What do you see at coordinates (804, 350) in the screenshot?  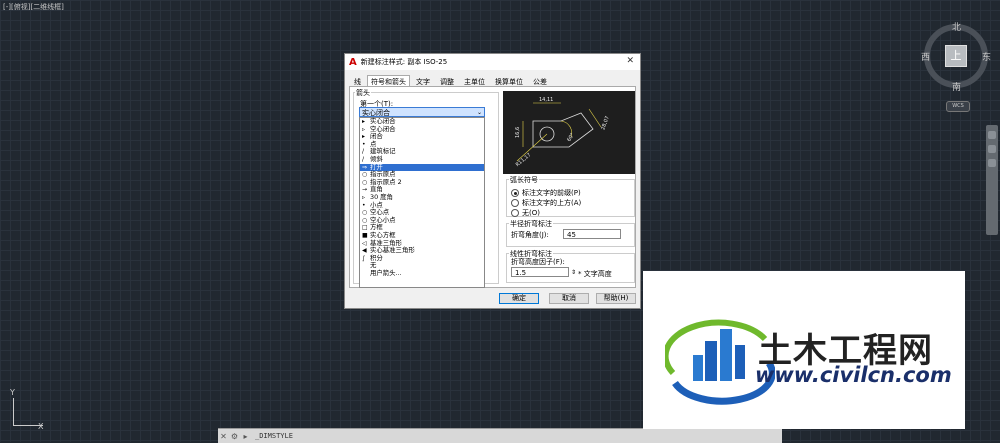 I see `civilcn-logo: 土木工程网 www.civilcn.com` at bounding box center [804, 350].